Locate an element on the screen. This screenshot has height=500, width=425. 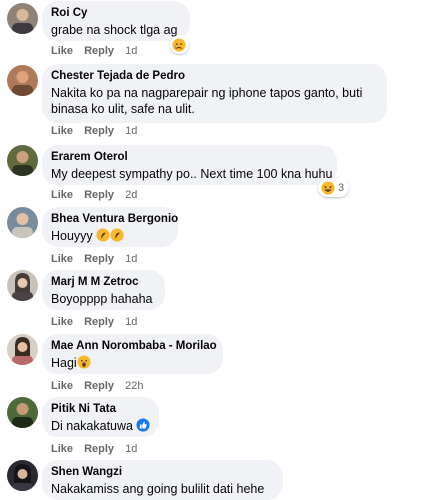
comment-author: Marj M M Zetroc is located at coordinates (103, 282).